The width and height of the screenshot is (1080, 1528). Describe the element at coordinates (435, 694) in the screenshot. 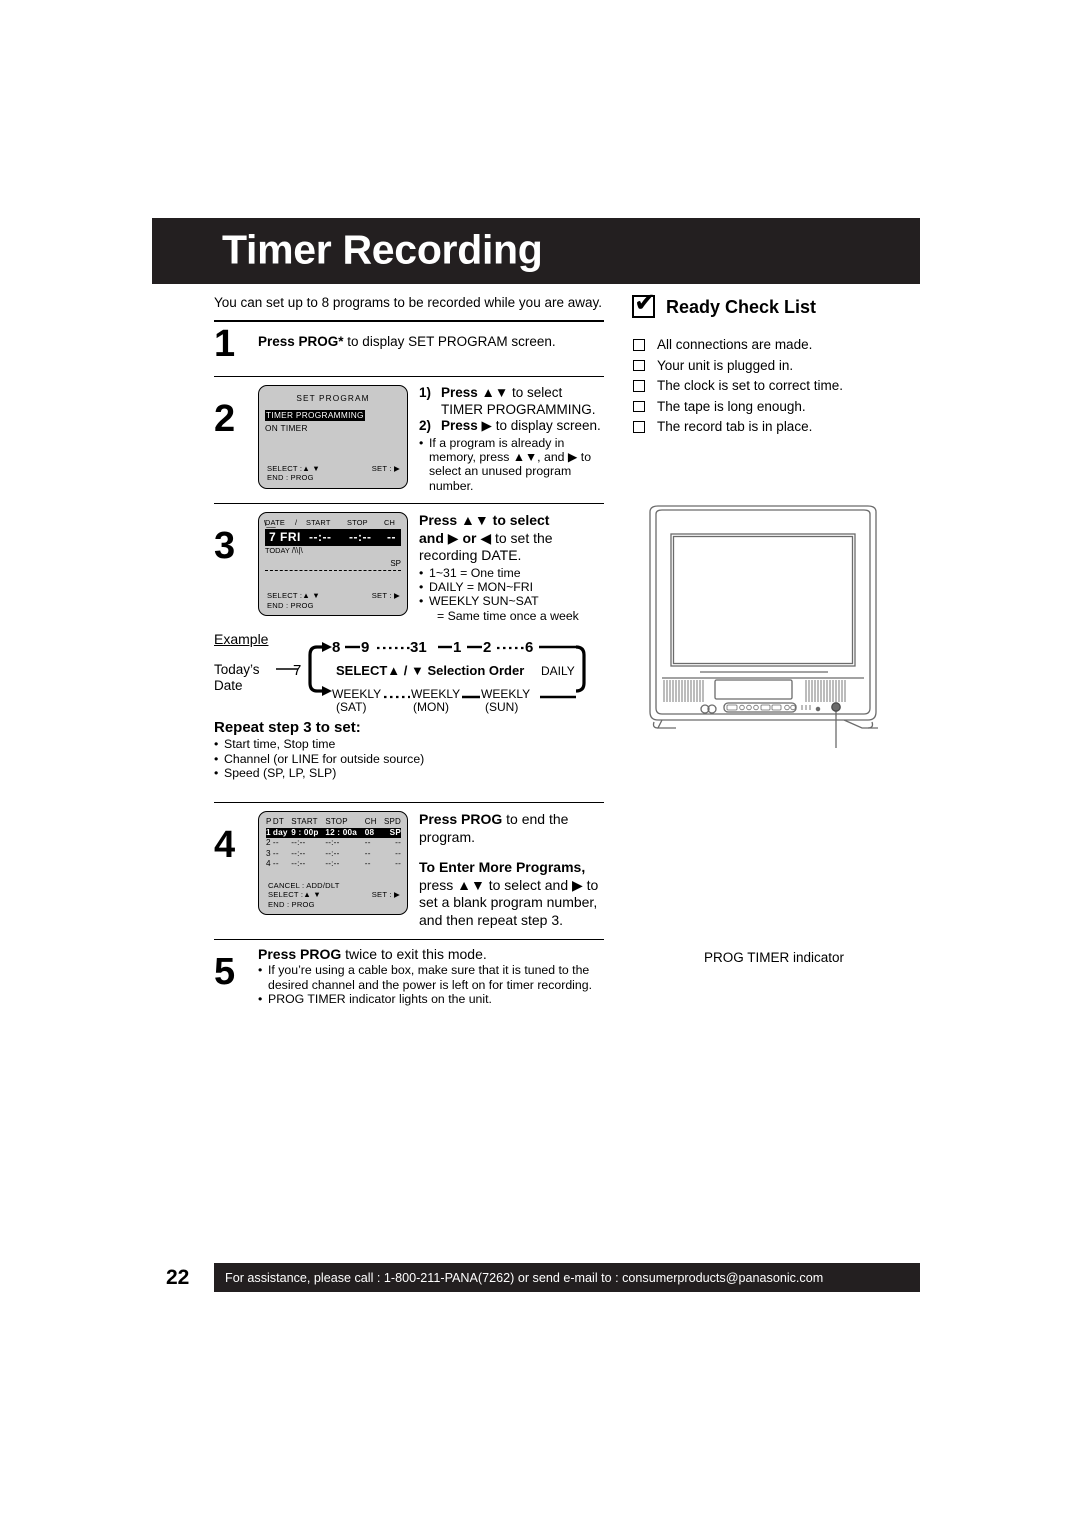

I see `example-weekly-1-name: WEEKLY` at that location.